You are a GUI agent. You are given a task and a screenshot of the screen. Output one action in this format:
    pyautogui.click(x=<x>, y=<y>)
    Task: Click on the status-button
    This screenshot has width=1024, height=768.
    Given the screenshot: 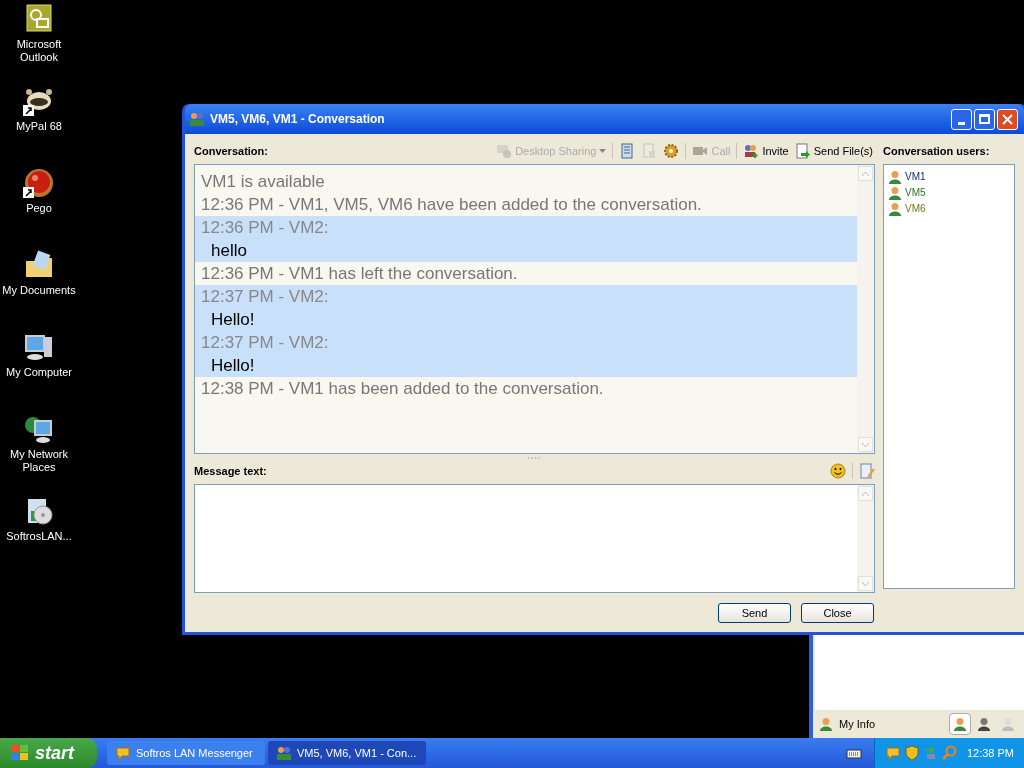 What is the action you would take?
    pyautogui.click(x=960, y=724)
    